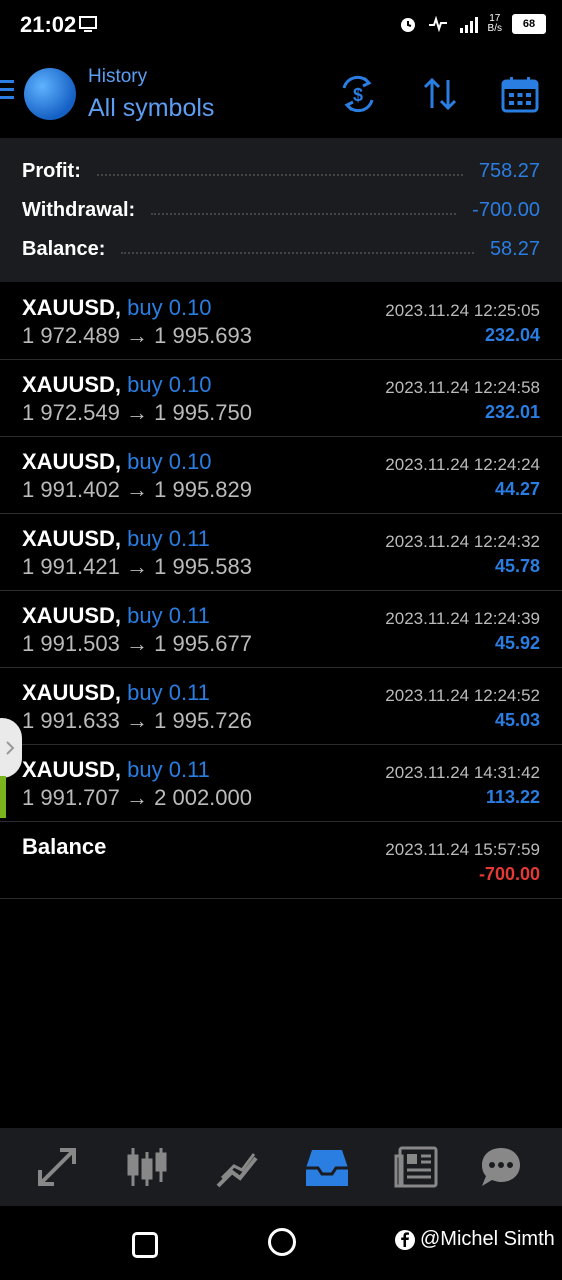  What do you see at coordinates (147, 1167) in the screenshot?
I see `chart-icon` at bounding box center [147, 1167].